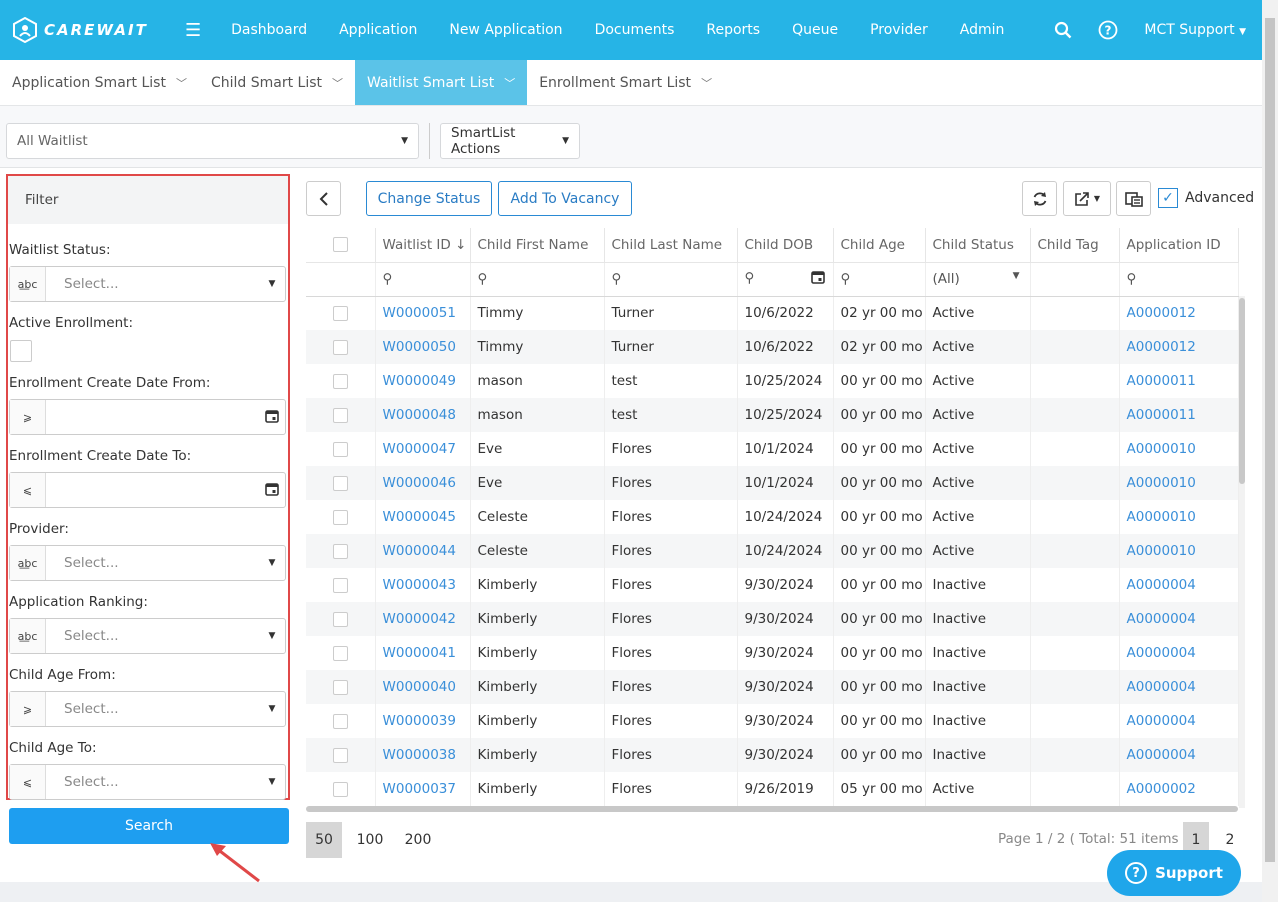 The height and width of the screenshot is (902, 1278). I want to click on advanced-toggle: ✓ Advanced, so click(1206, 198).